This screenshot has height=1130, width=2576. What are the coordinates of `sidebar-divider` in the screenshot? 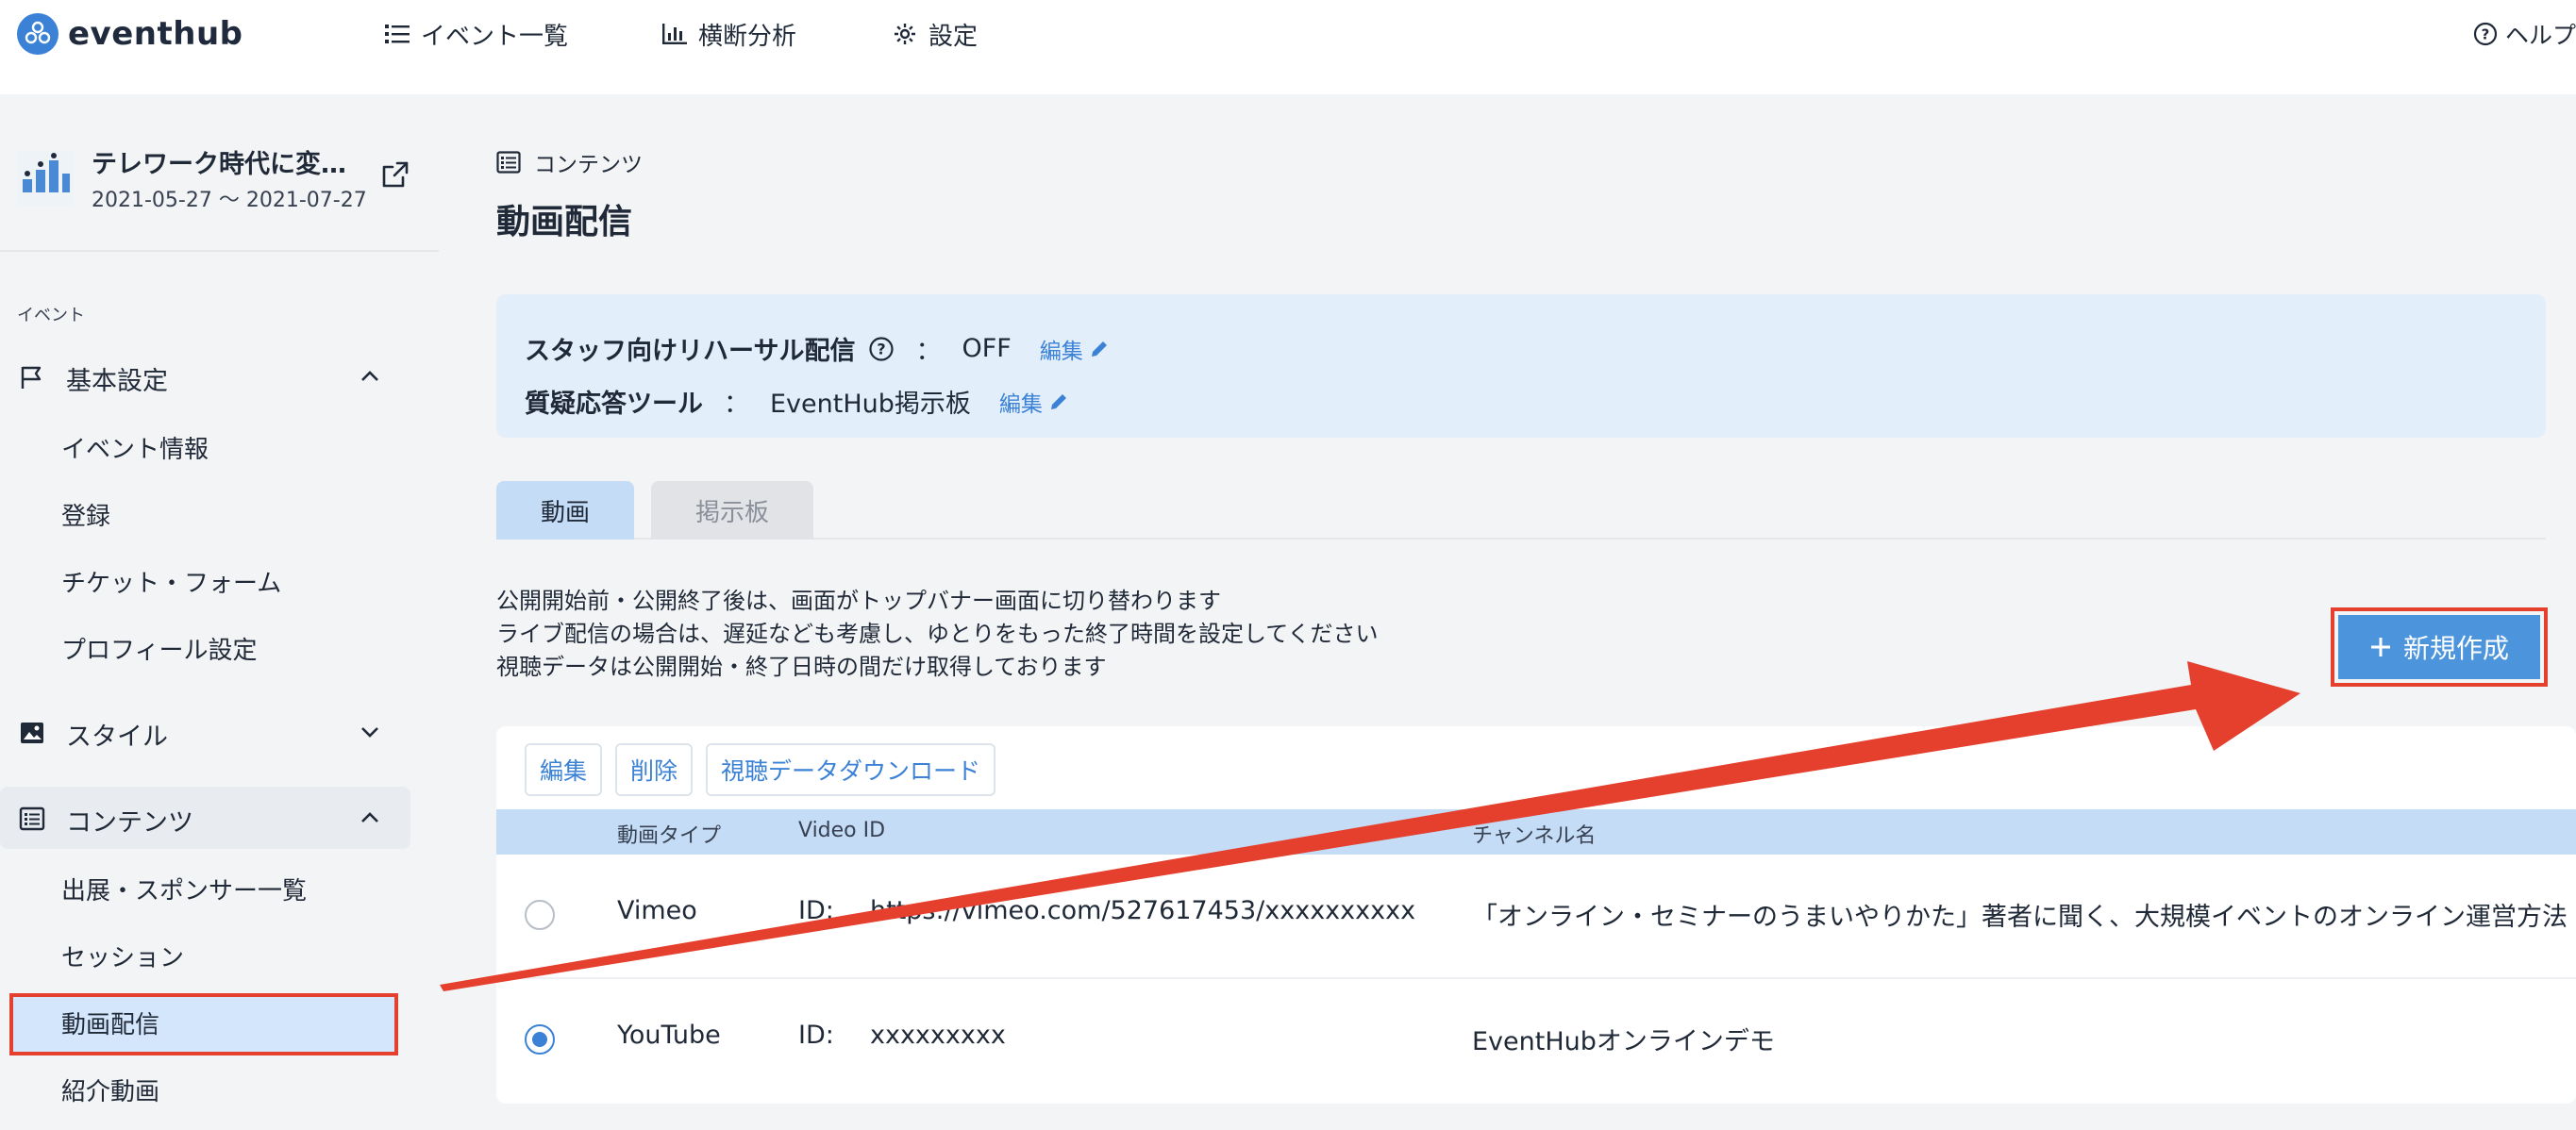 It's located at (219, 251).